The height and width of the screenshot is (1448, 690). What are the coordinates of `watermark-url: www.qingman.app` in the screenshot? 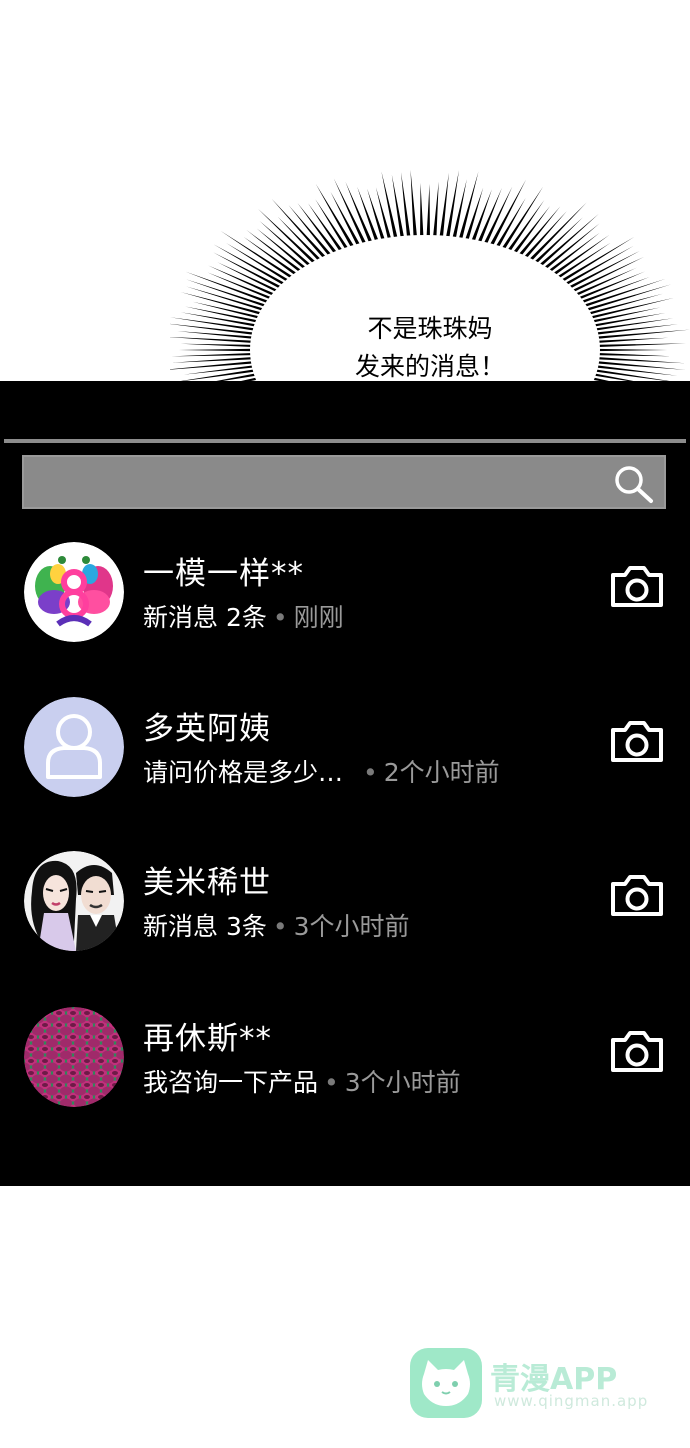 It's located at (571, 1401).